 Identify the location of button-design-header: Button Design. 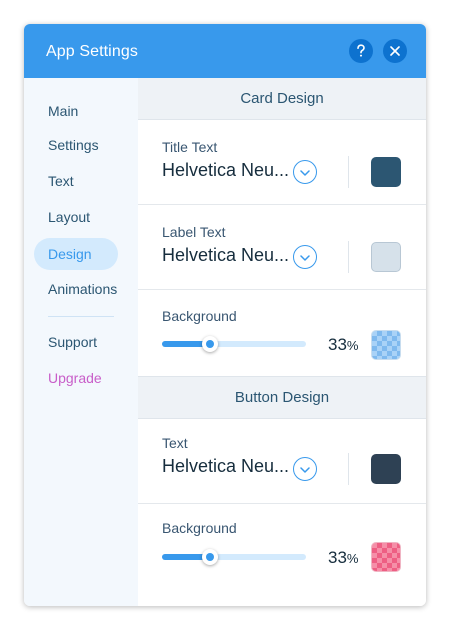
(282, 397).